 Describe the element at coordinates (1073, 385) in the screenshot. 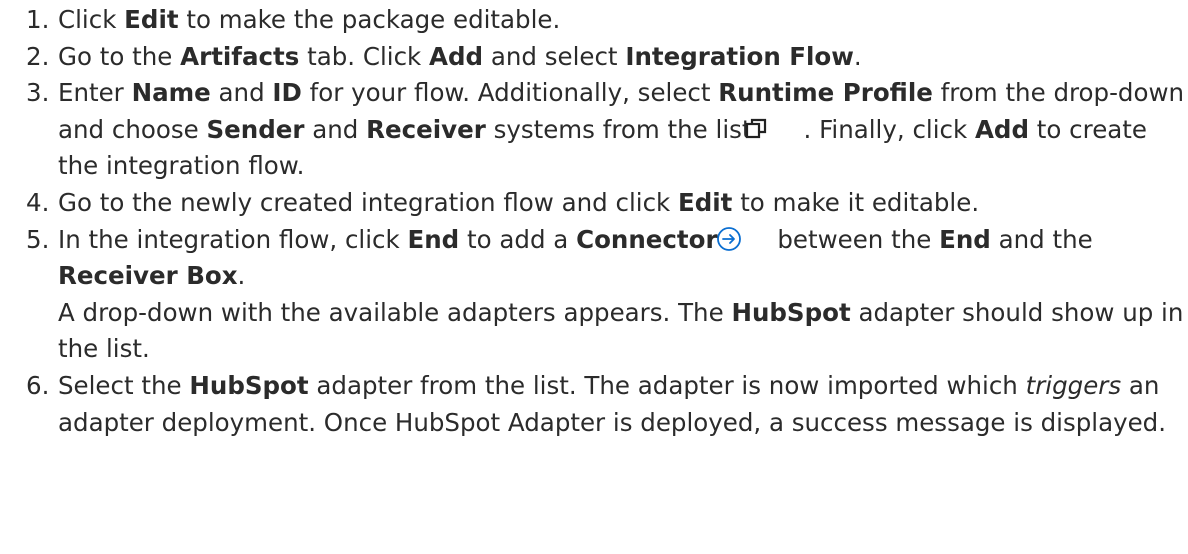

I see `emphasis-triggers: triggers` at that location.